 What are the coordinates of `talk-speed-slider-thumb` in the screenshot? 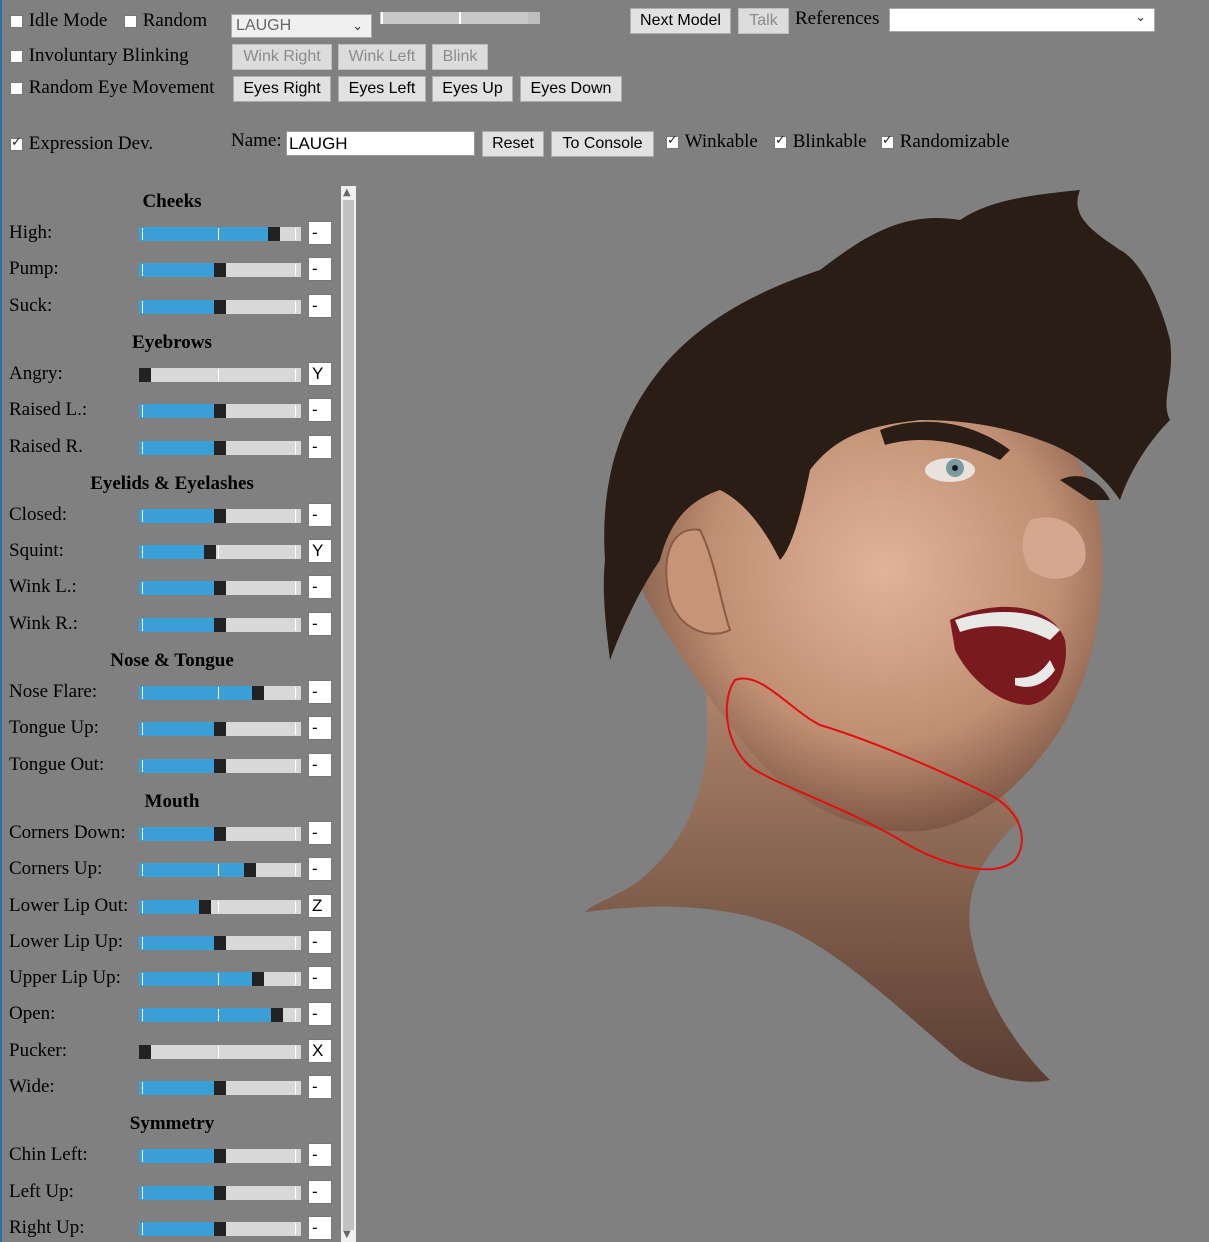 It's located at (534, 18).